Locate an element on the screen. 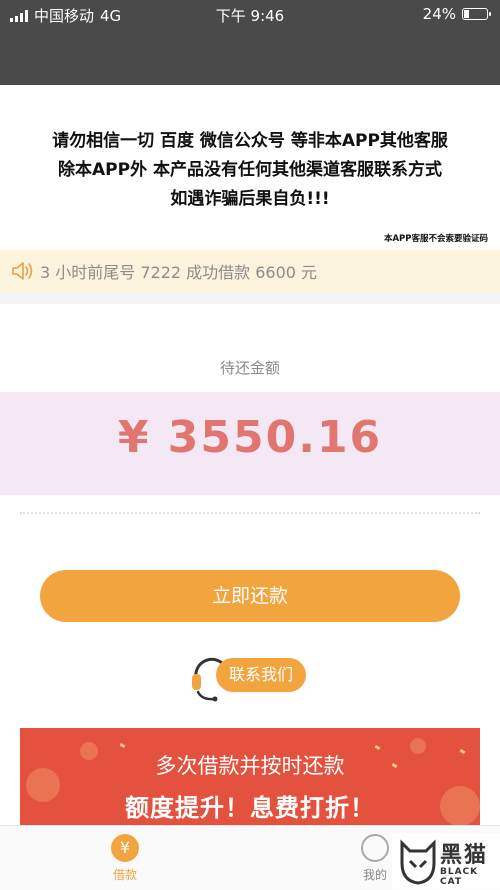  dotted-divider is located at coordinates (250, 513).